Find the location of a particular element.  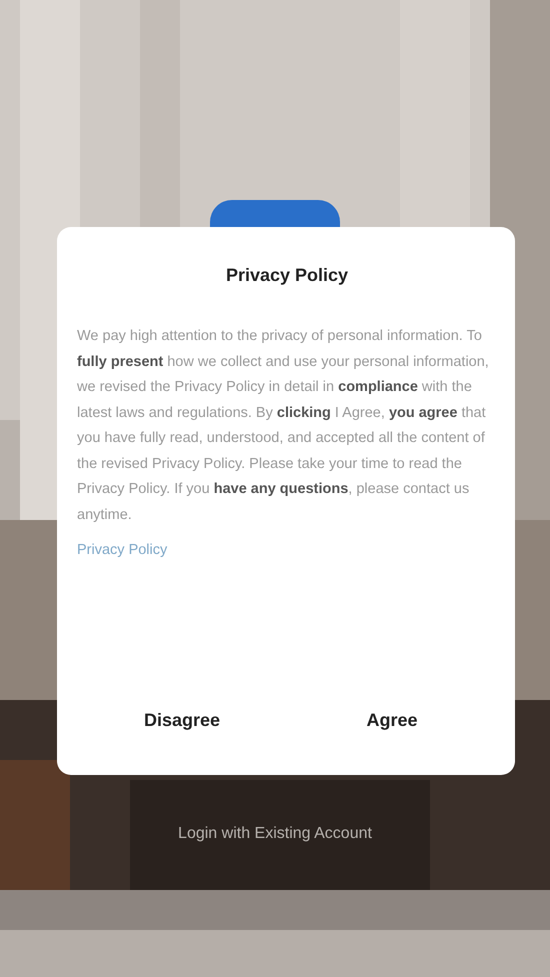

agree-button: Agree is located at coordinates (392, 720).